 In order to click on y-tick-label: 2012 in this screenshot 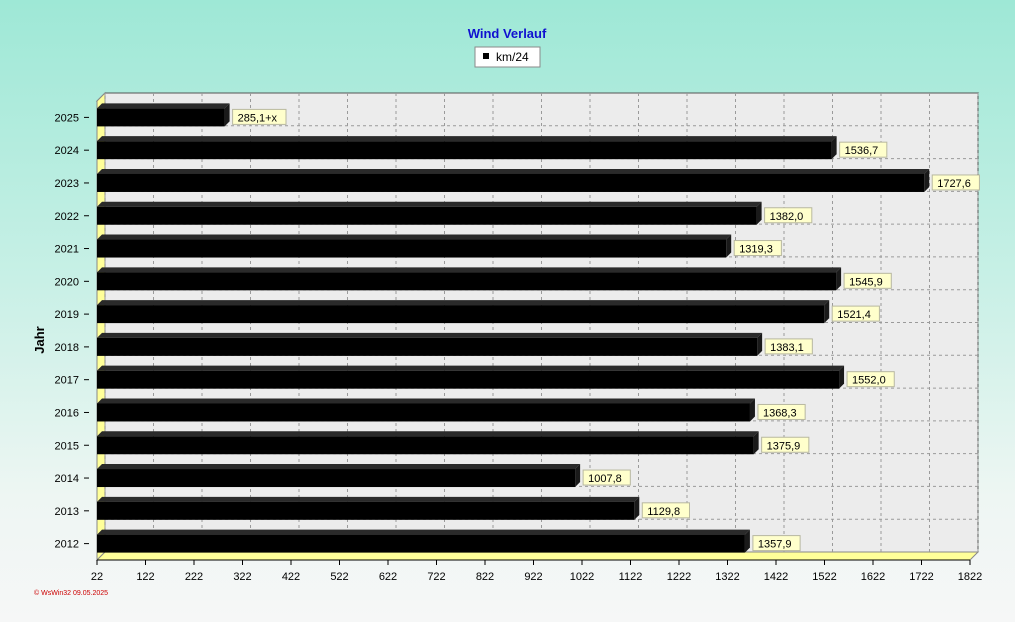, I will do `click(67, 545)`.